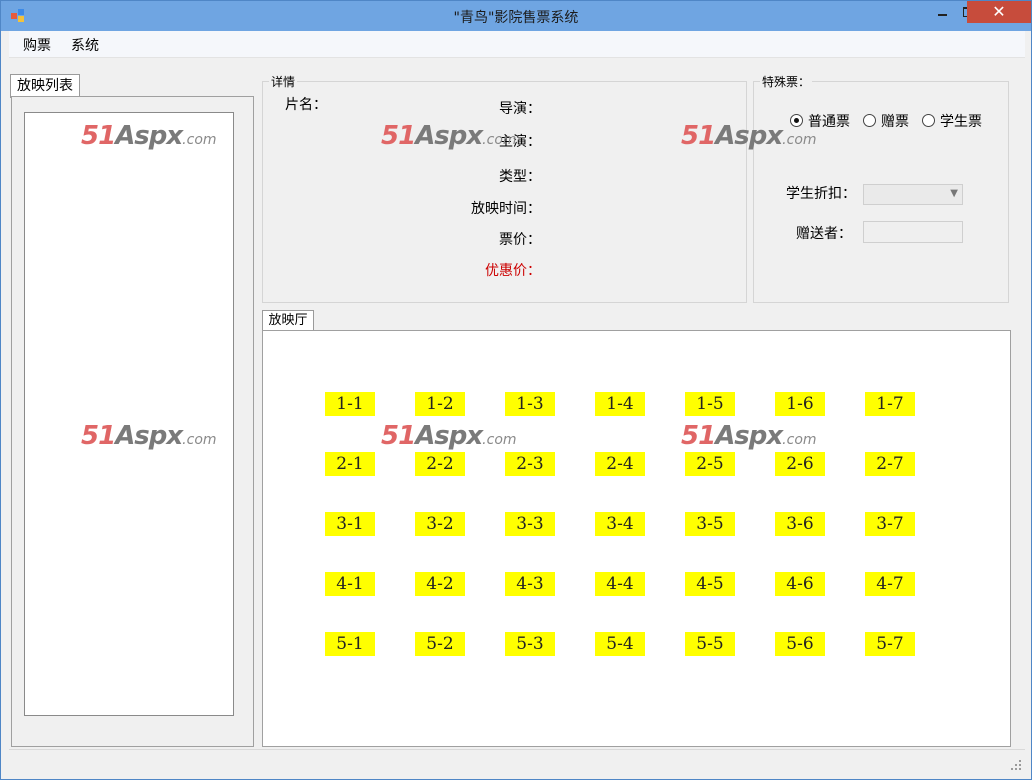 The width and height of the screenshot is (1032, 780). What do you see at coordinates (710, 404) in the screenshot?
I see `seat-button: 1-5` at bounding box center [710, 404].